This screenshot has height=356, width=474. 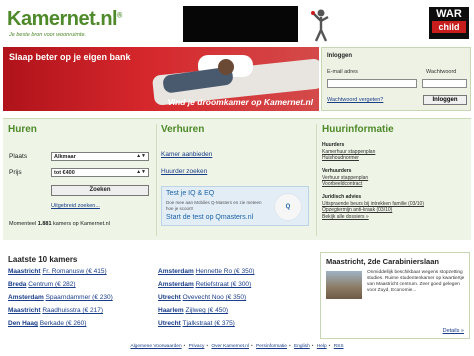 I want to click on login-title: Inloggen, so click(x=339, y=56).